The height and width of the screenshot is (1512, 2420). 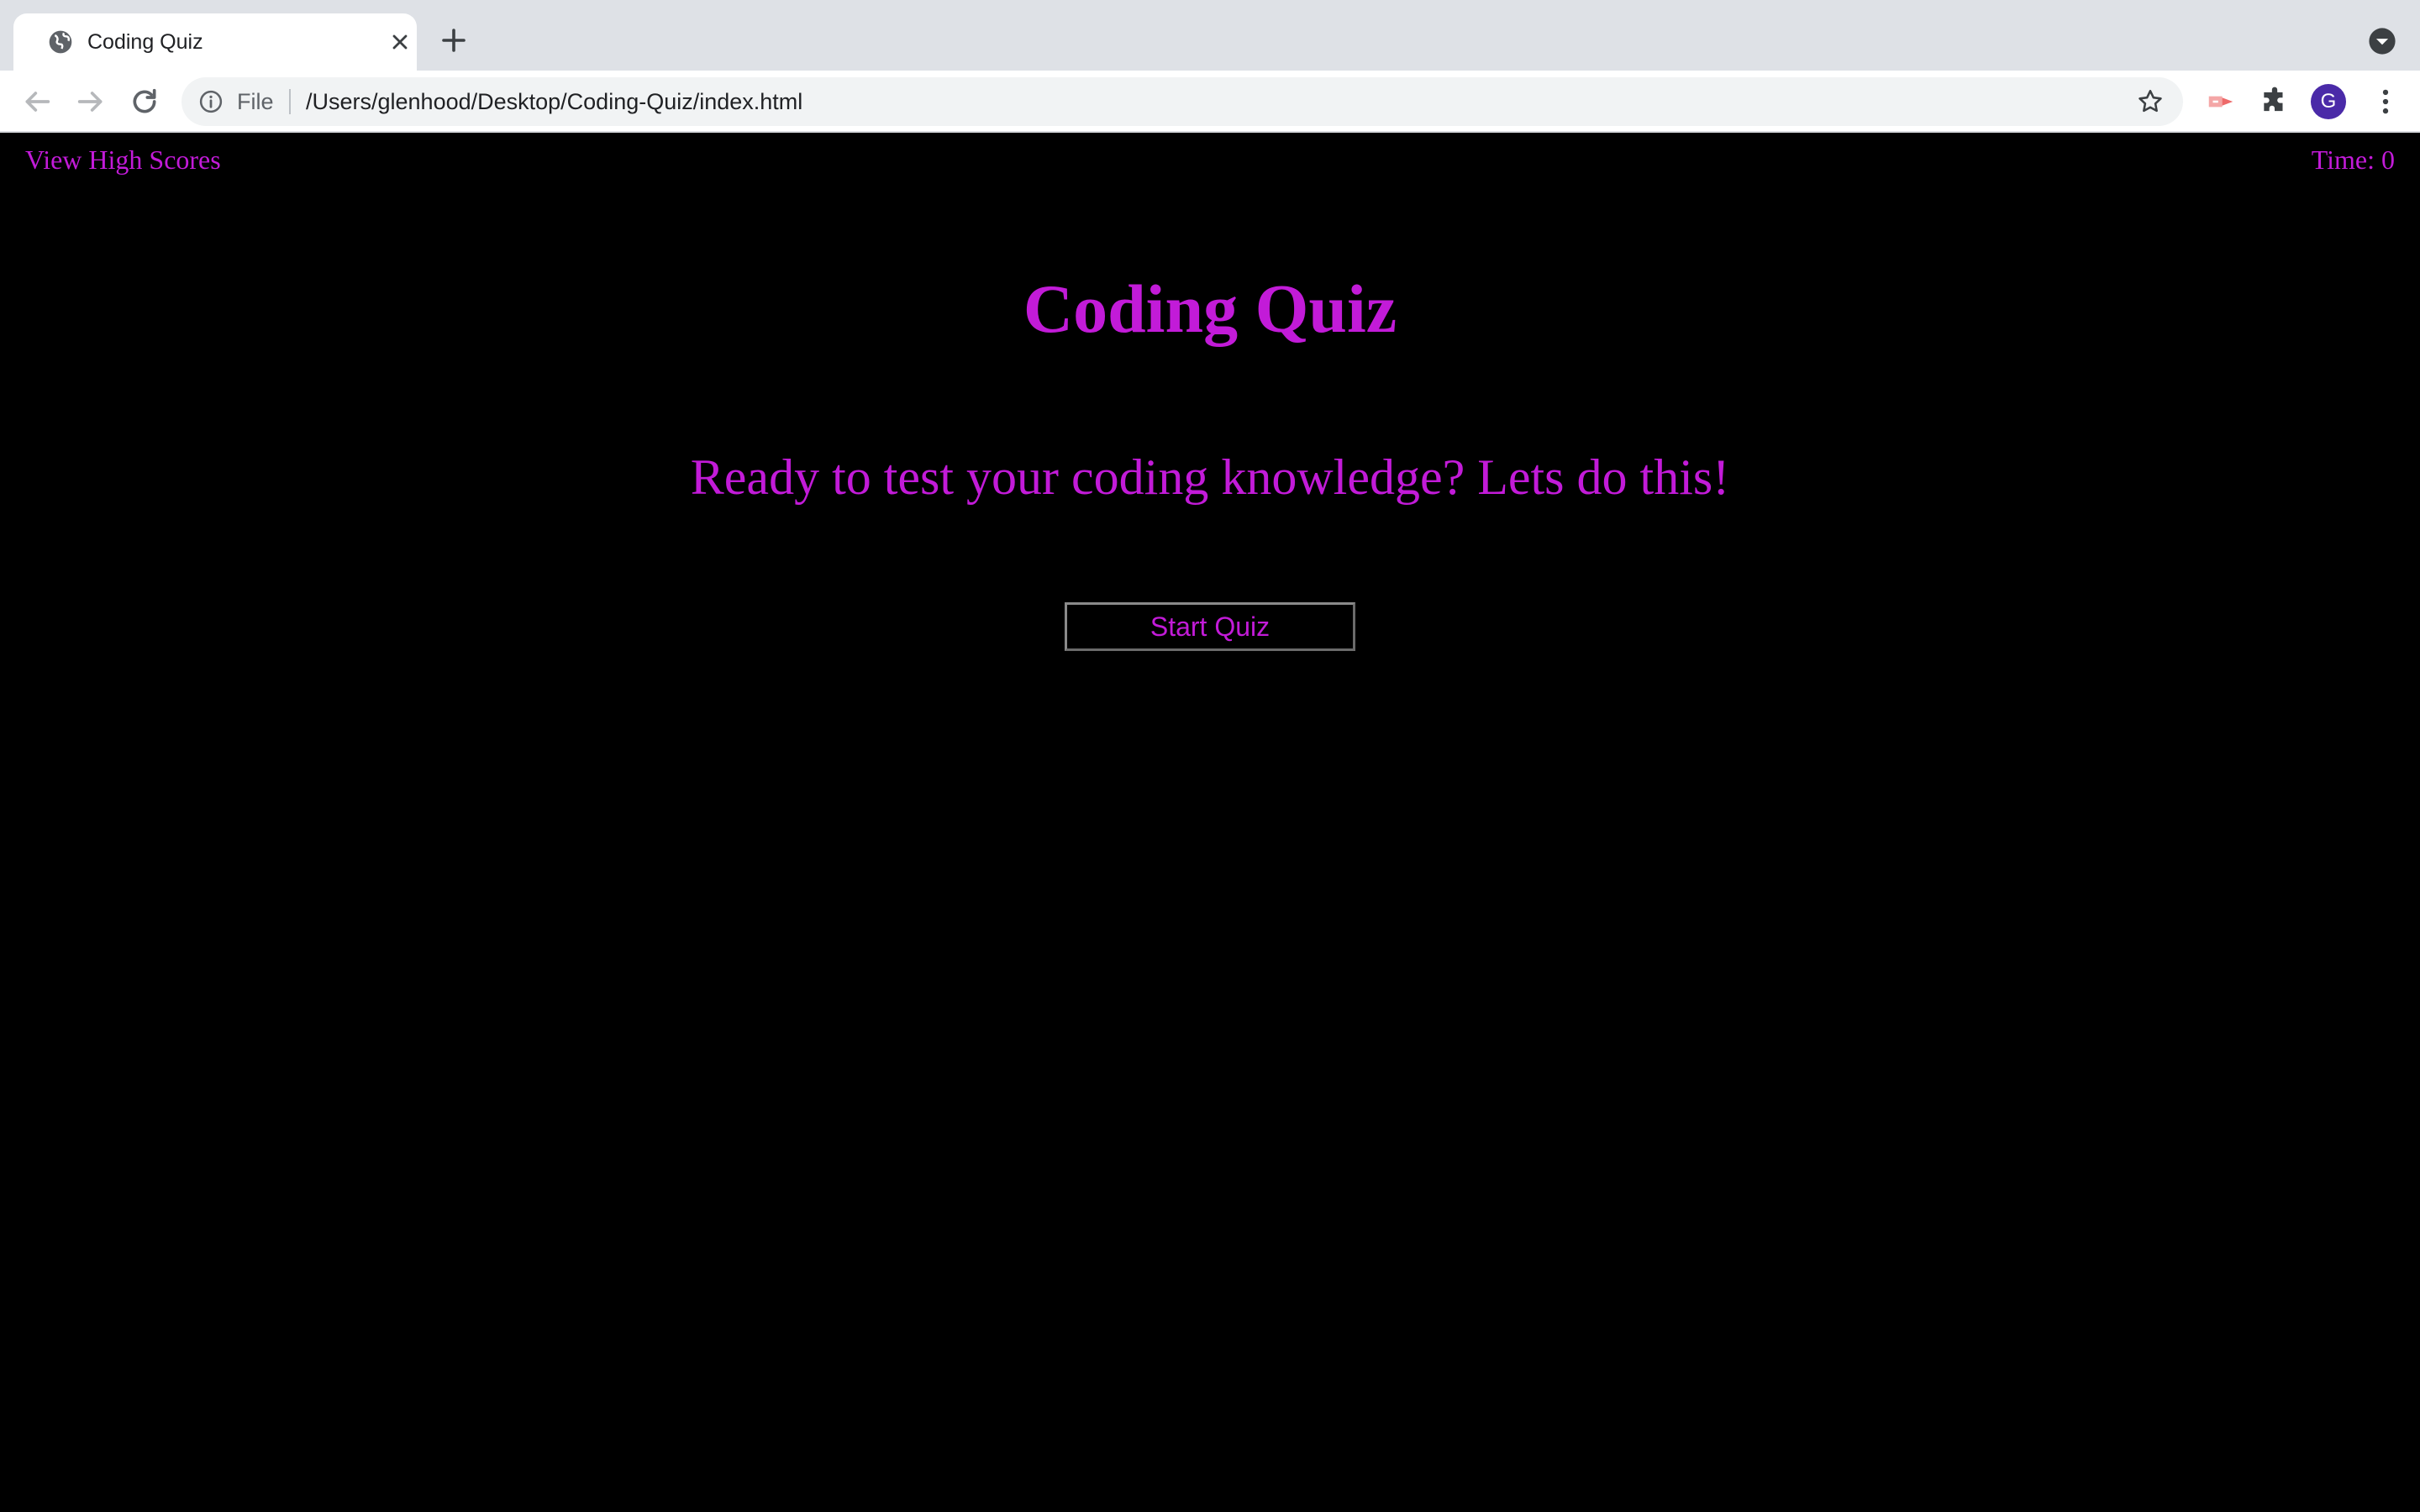 What do you see at coordinates (454, 40) in the screenshot?
I see `new-tab-icon` at bounding box center [454, 40].